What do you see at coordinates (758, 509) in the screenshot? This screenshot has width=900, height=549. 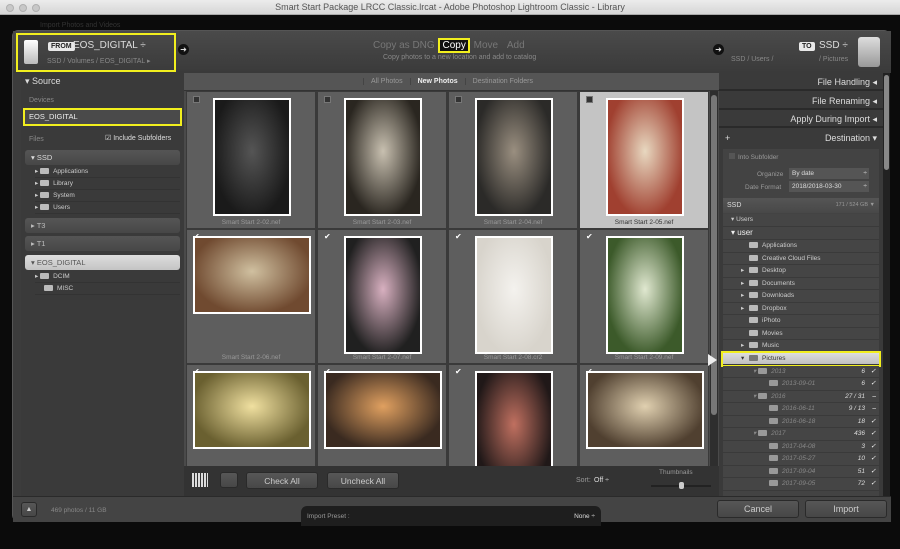 I see `cancel-button: Cancel` at bounding box center [758, 509].